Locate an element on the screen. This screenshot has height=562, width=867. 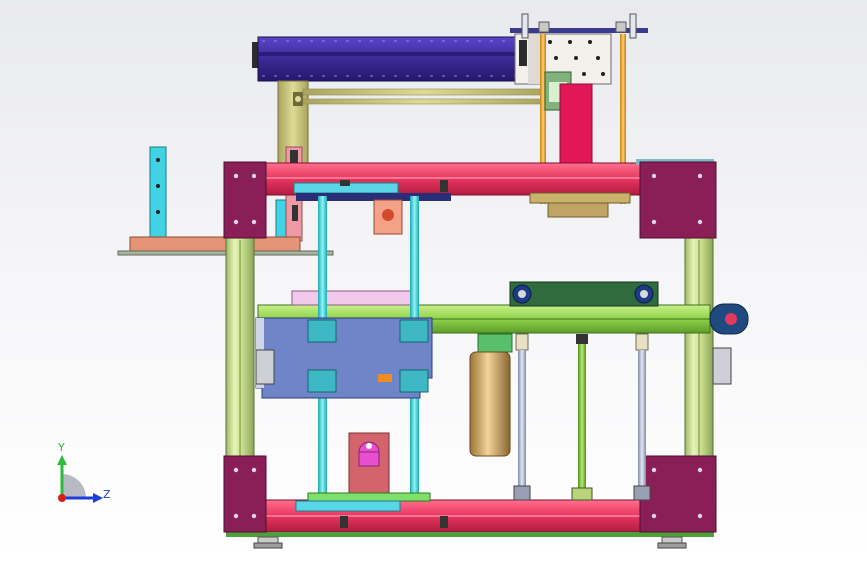
z-axis-label: Z is located at coordinates (107, 494).